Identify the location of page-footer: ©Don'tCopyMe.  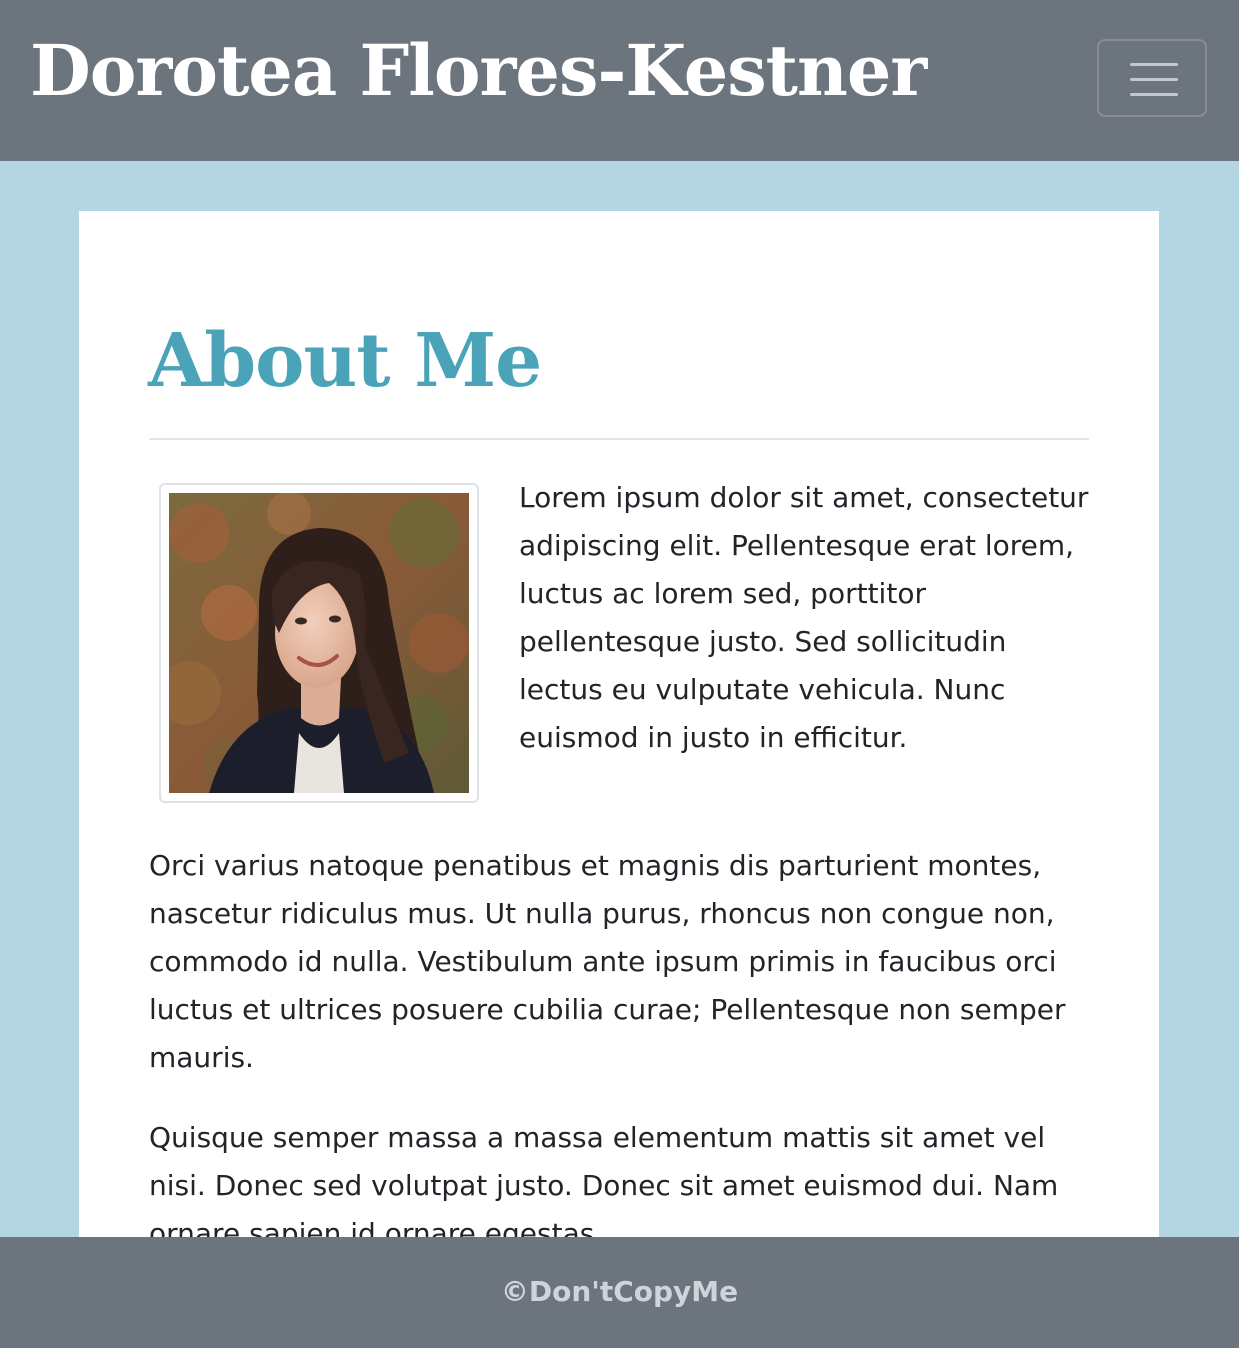
(619, 1292).